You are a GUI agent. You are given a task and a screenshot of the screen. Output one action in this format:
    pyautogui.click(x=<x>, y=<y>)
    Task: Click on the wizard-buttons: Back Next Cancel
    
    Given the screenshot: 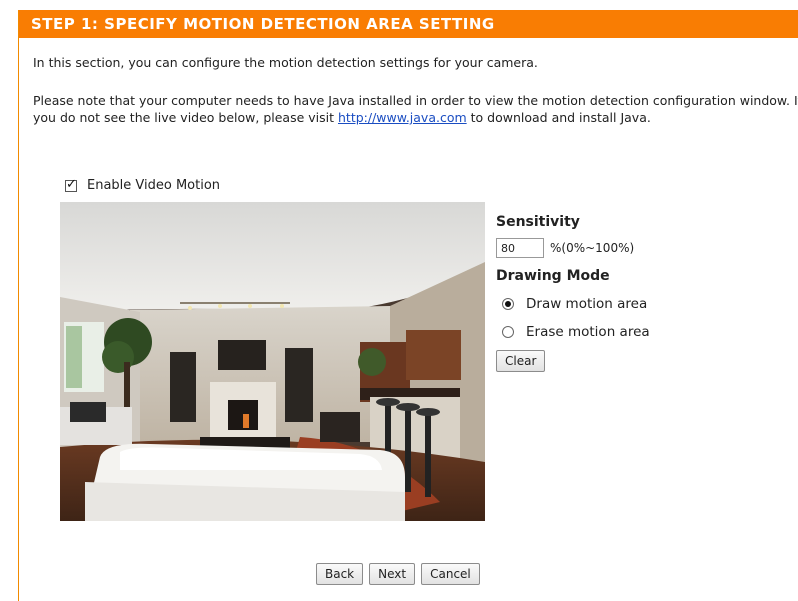 What is the action you would take?
    pyautogui.click(x=398, y=574)
    